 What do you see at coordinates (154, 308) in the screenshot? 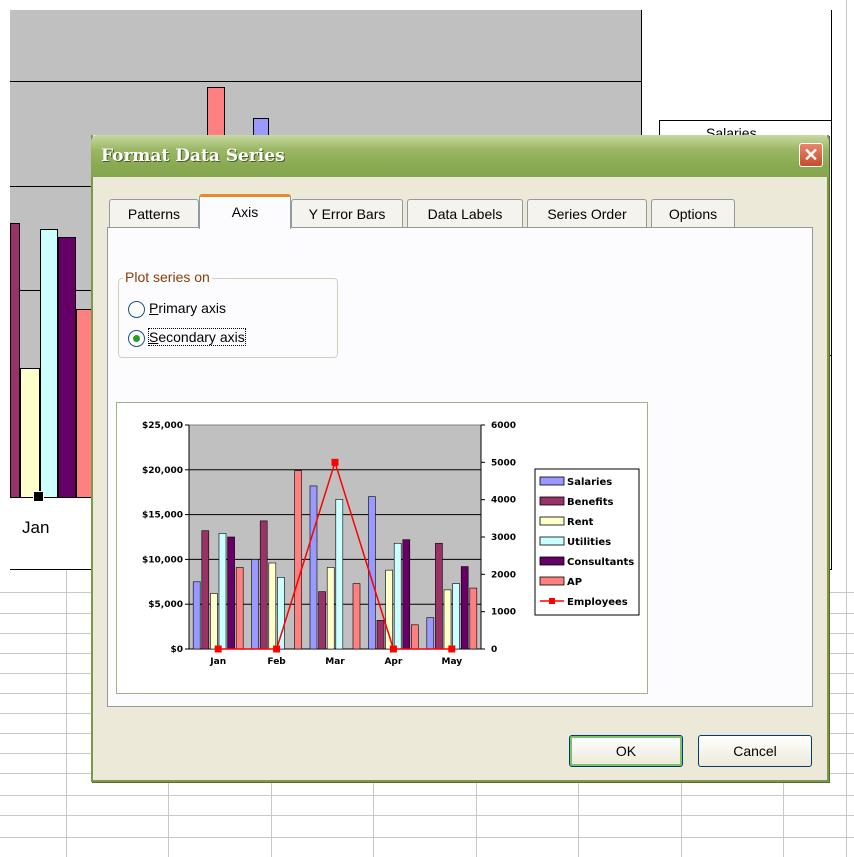
I see `access-key: P` at bounding box center [154, 308].